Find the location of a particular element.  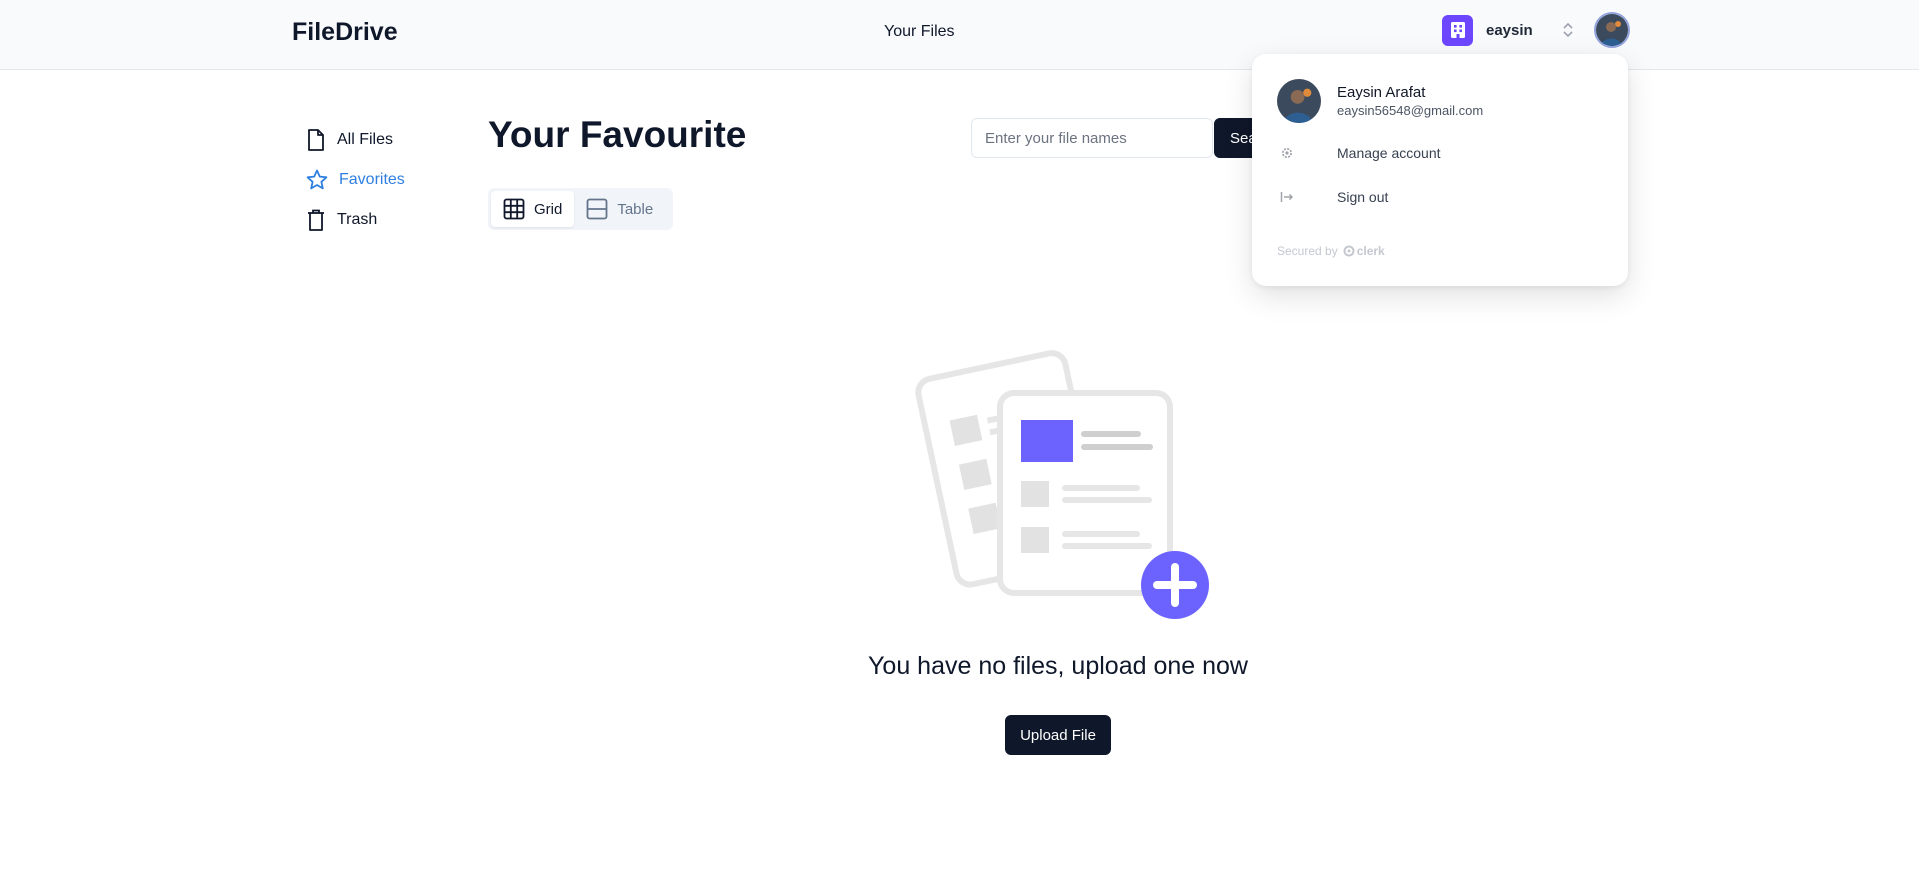

sidebar-item-label: Trash is located at coordinates (357, 219).